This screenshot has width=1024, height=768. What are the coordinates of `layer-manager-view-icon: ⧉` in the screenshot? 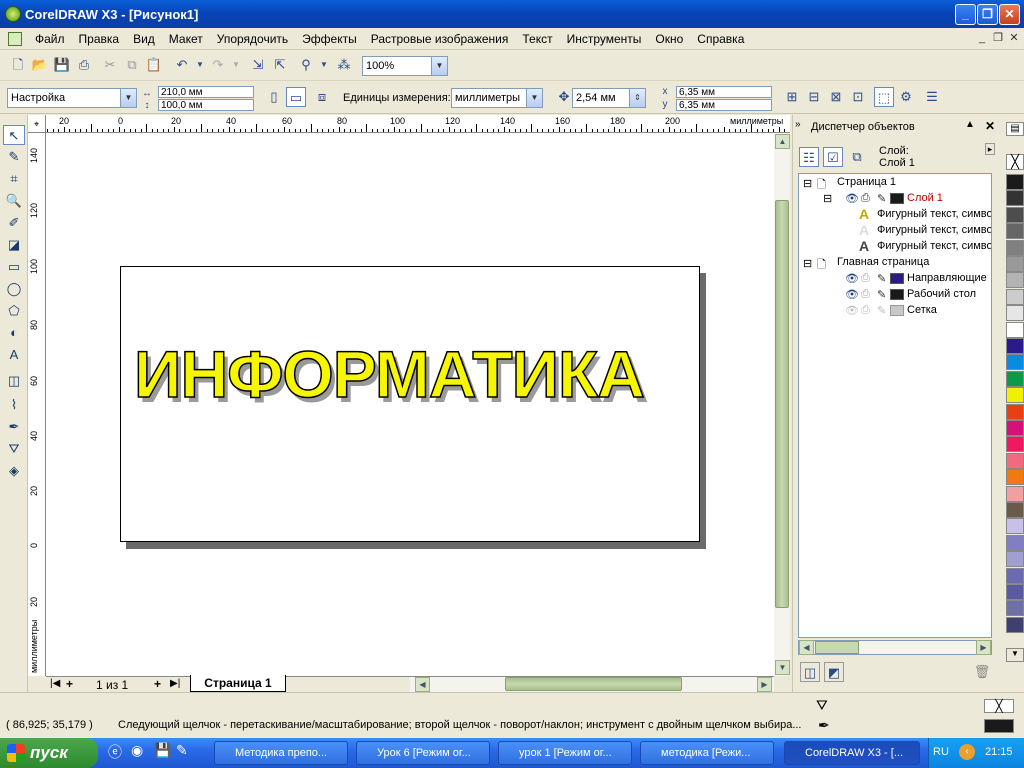 It's located at (857, 157).